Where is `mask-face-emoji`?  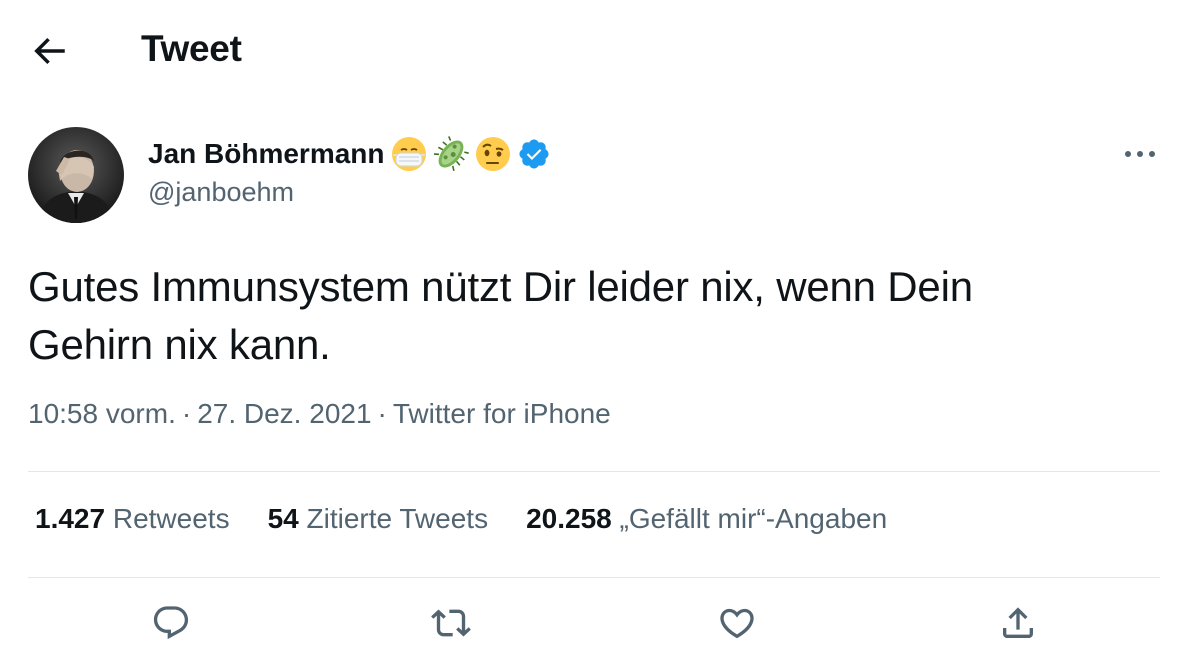
mask-face-emoji is located at coordinates (408, 154).